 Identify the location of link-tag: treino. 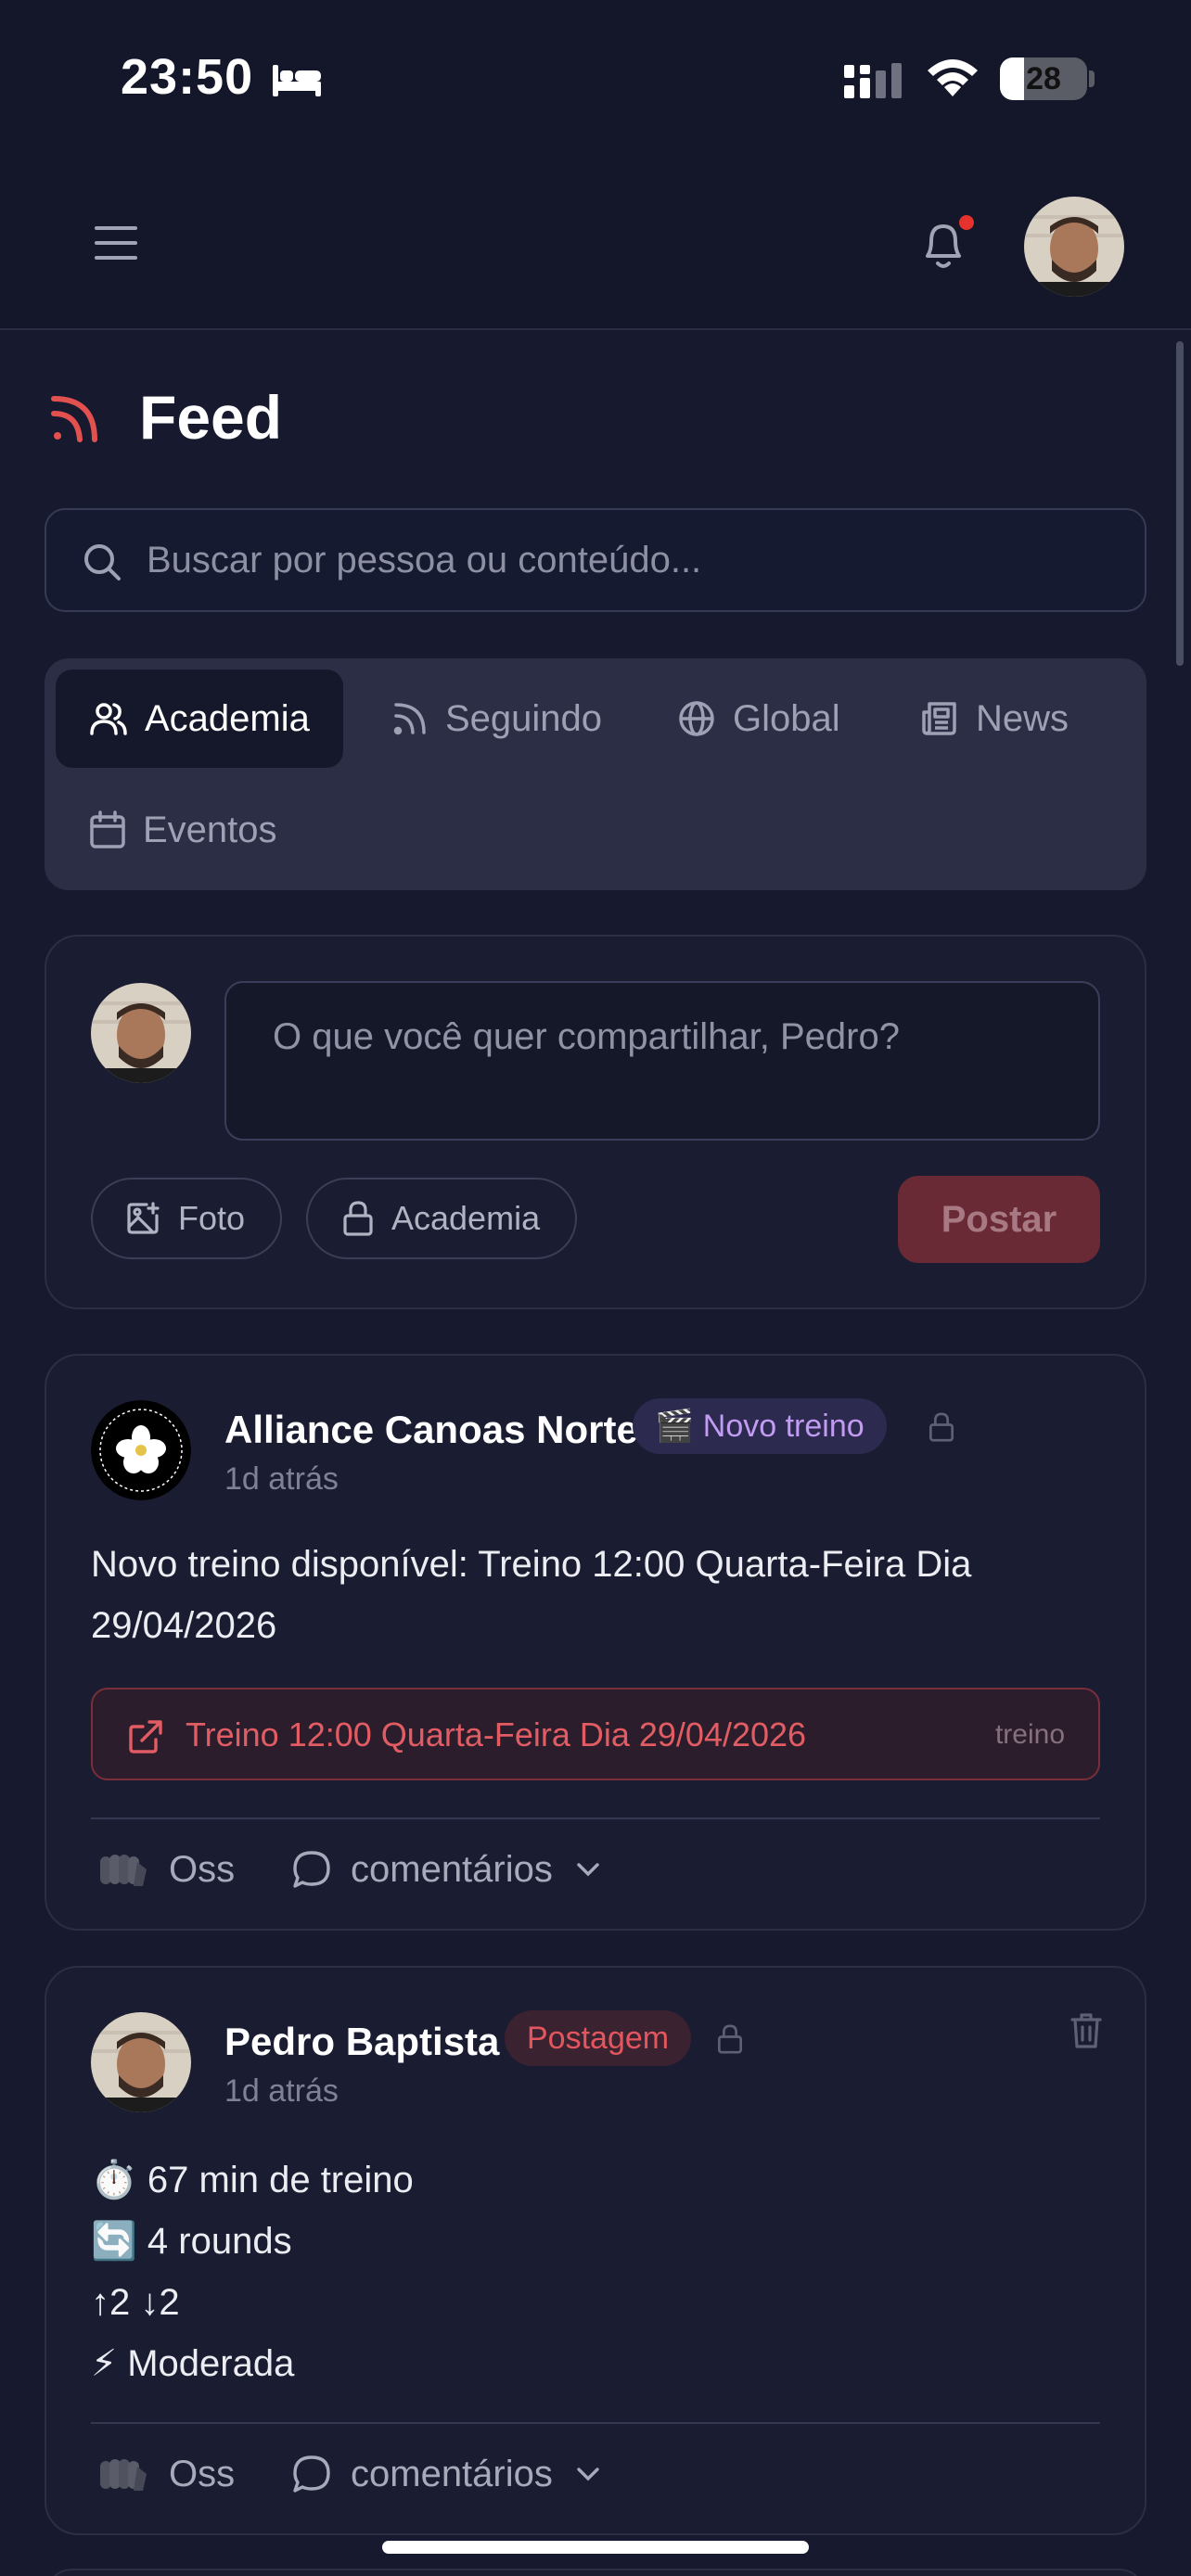
(1029, 1734).